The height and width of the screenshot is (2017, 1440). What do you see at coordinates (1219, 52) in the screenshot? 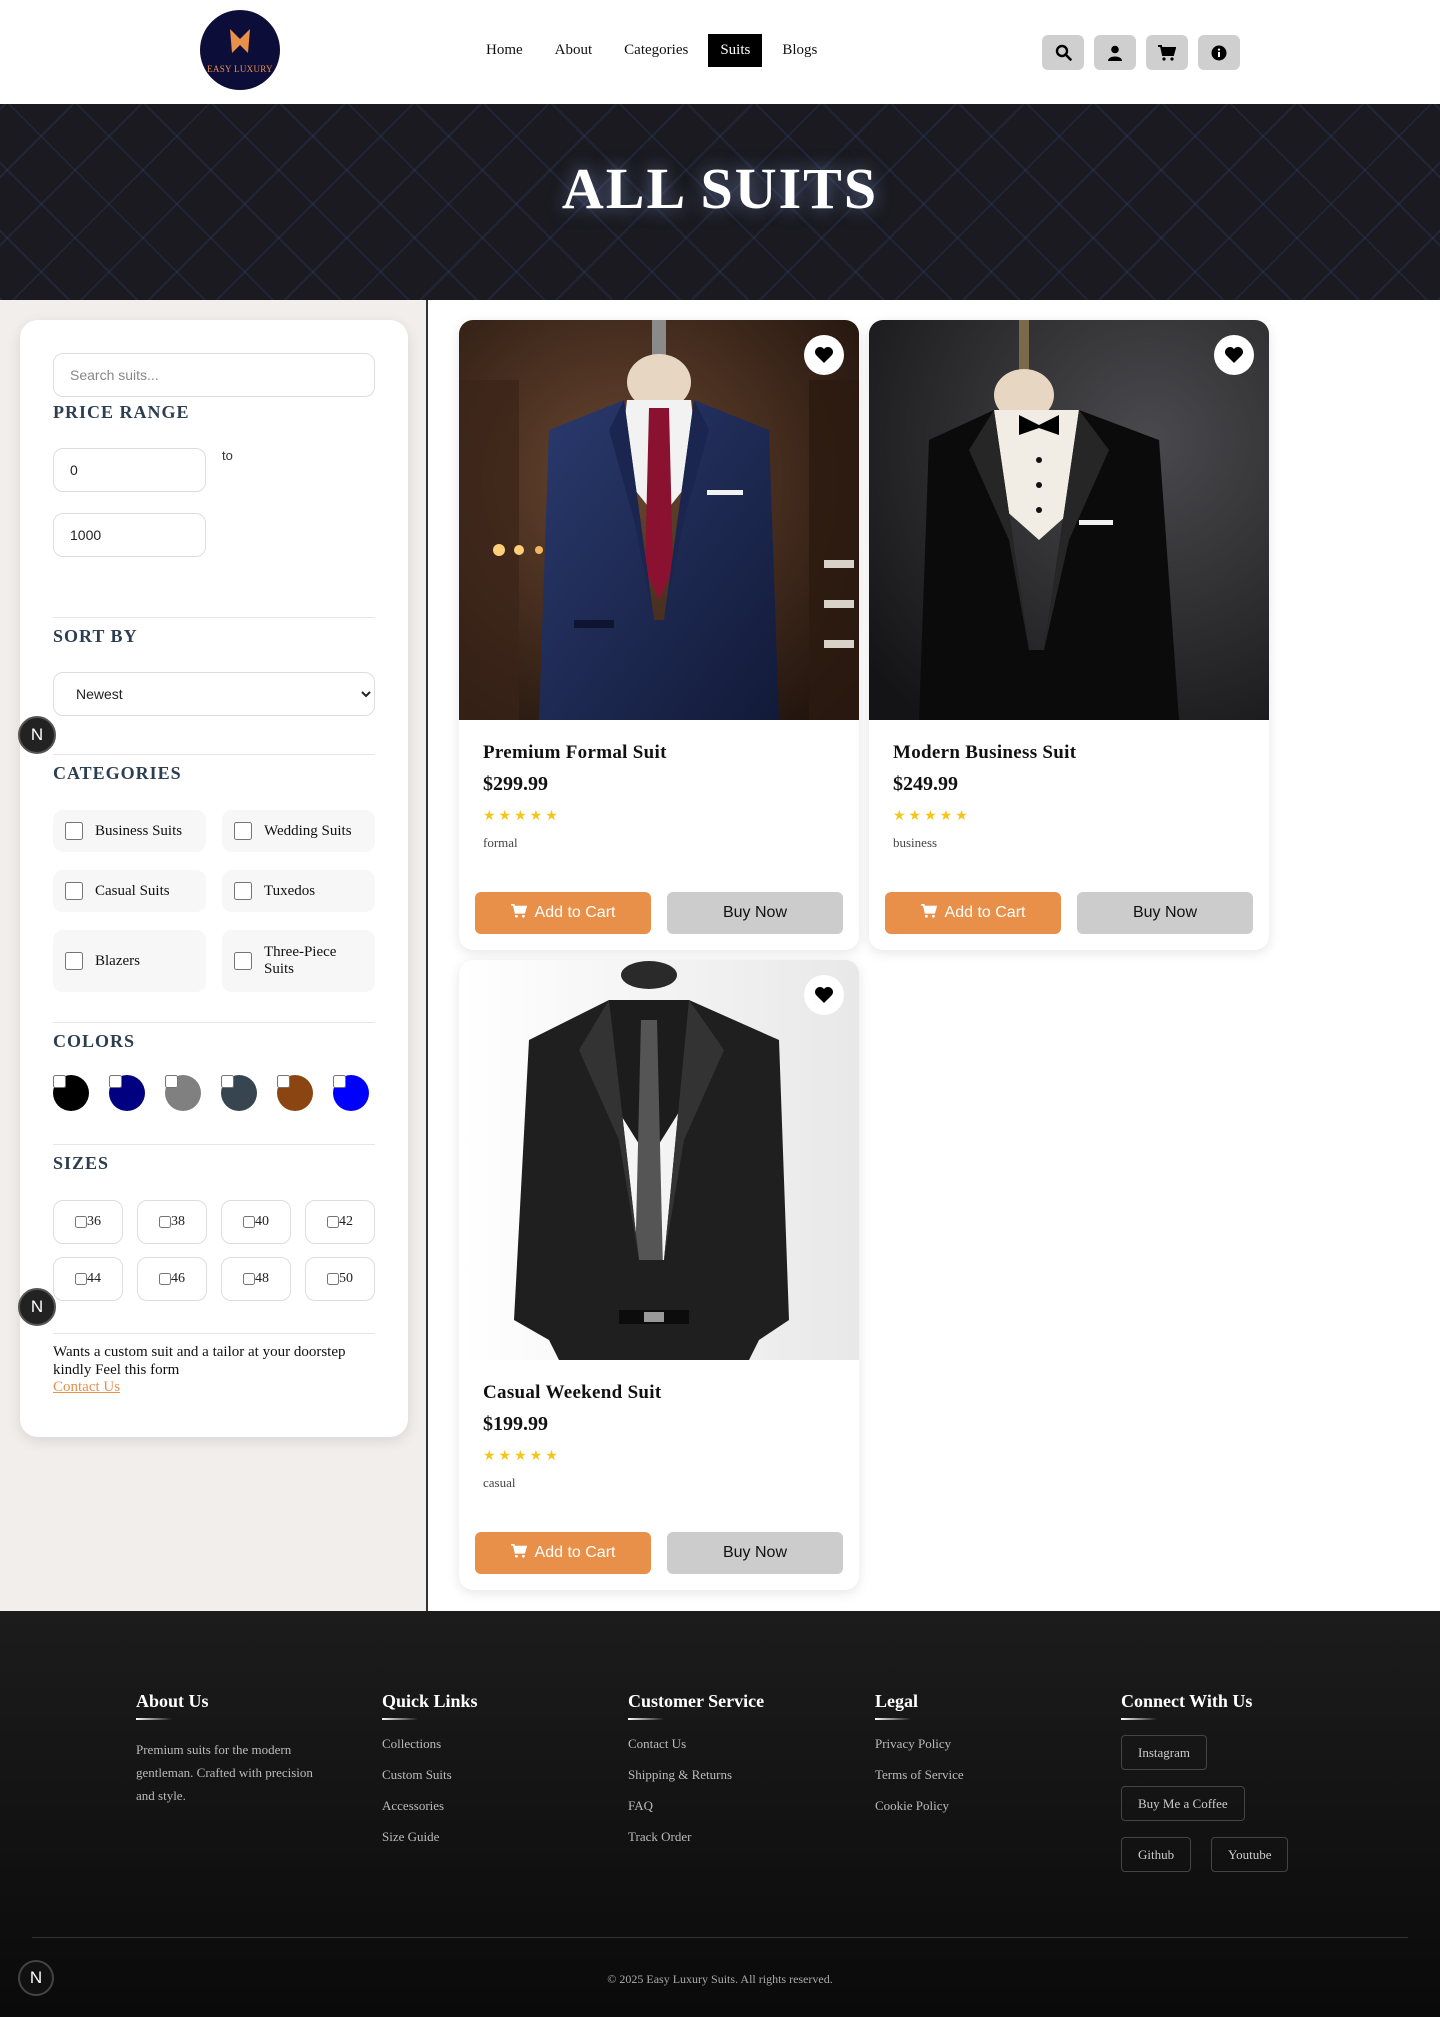
I see `info-icon` at bounding box center [1219, 52].